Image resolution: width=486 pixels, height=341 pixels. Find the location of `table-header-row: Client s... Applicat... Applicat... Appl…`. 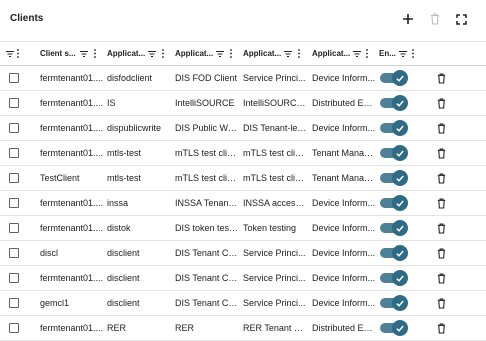

table-header-row: Client s... Applicat... Applicat... Appl… is located at coordinates (243, 53).